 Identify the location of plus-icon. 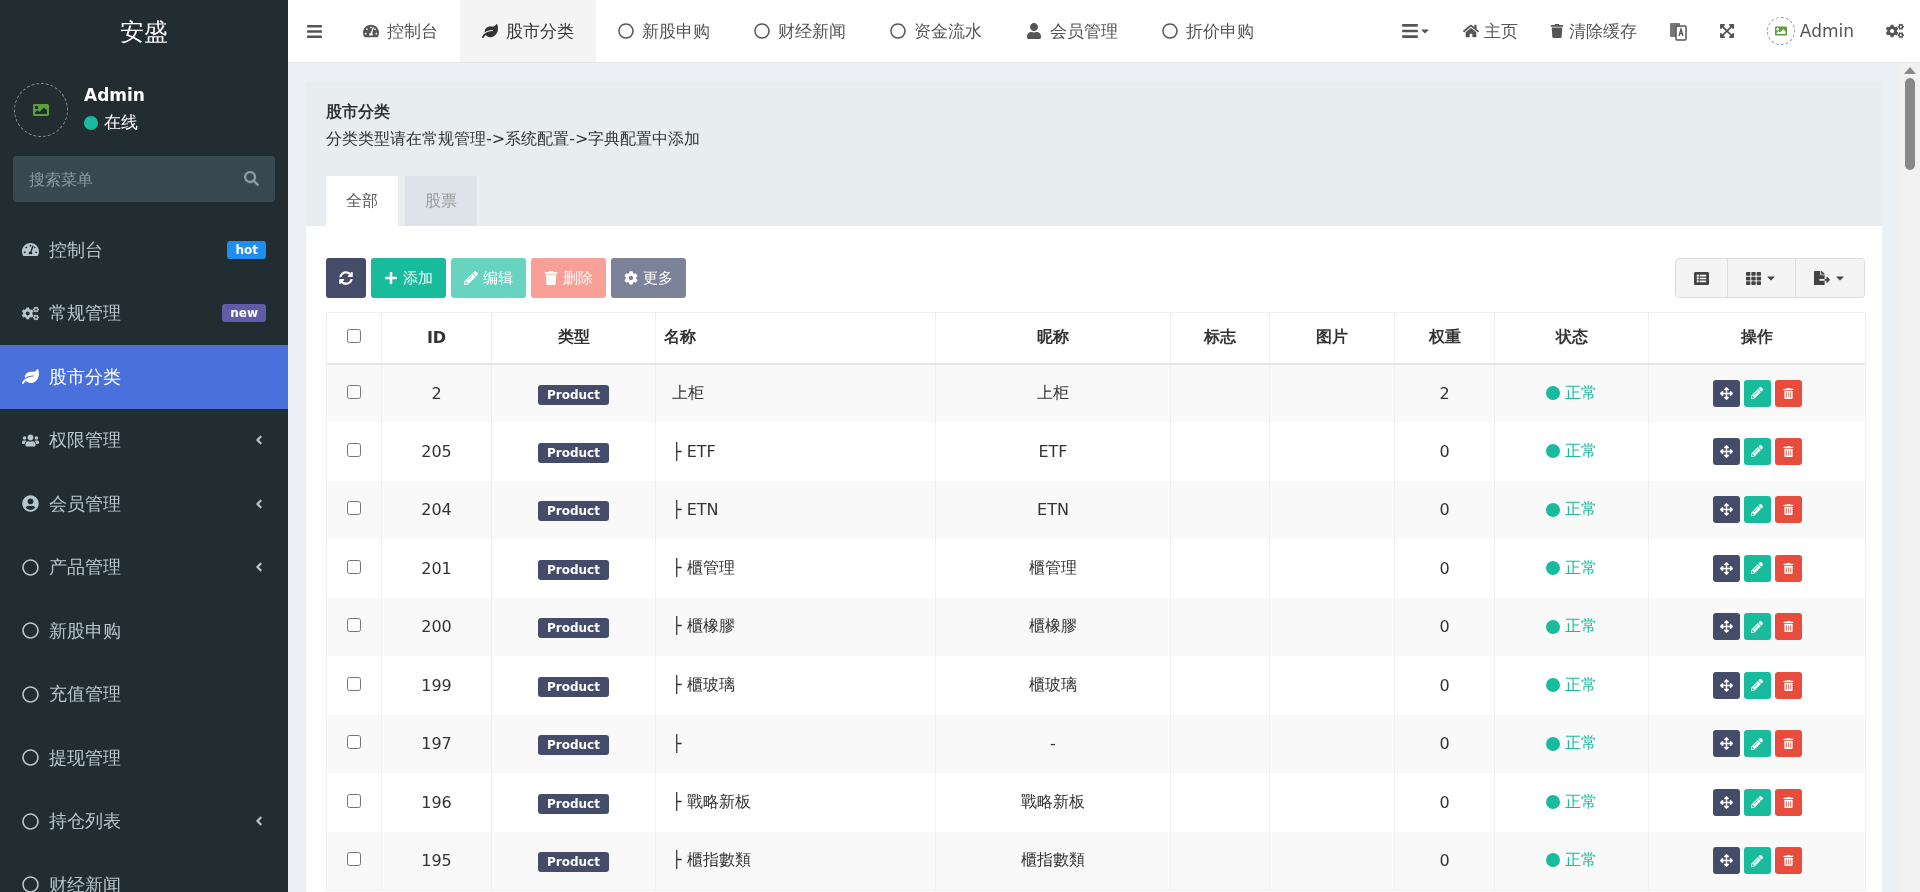
(391, 278).